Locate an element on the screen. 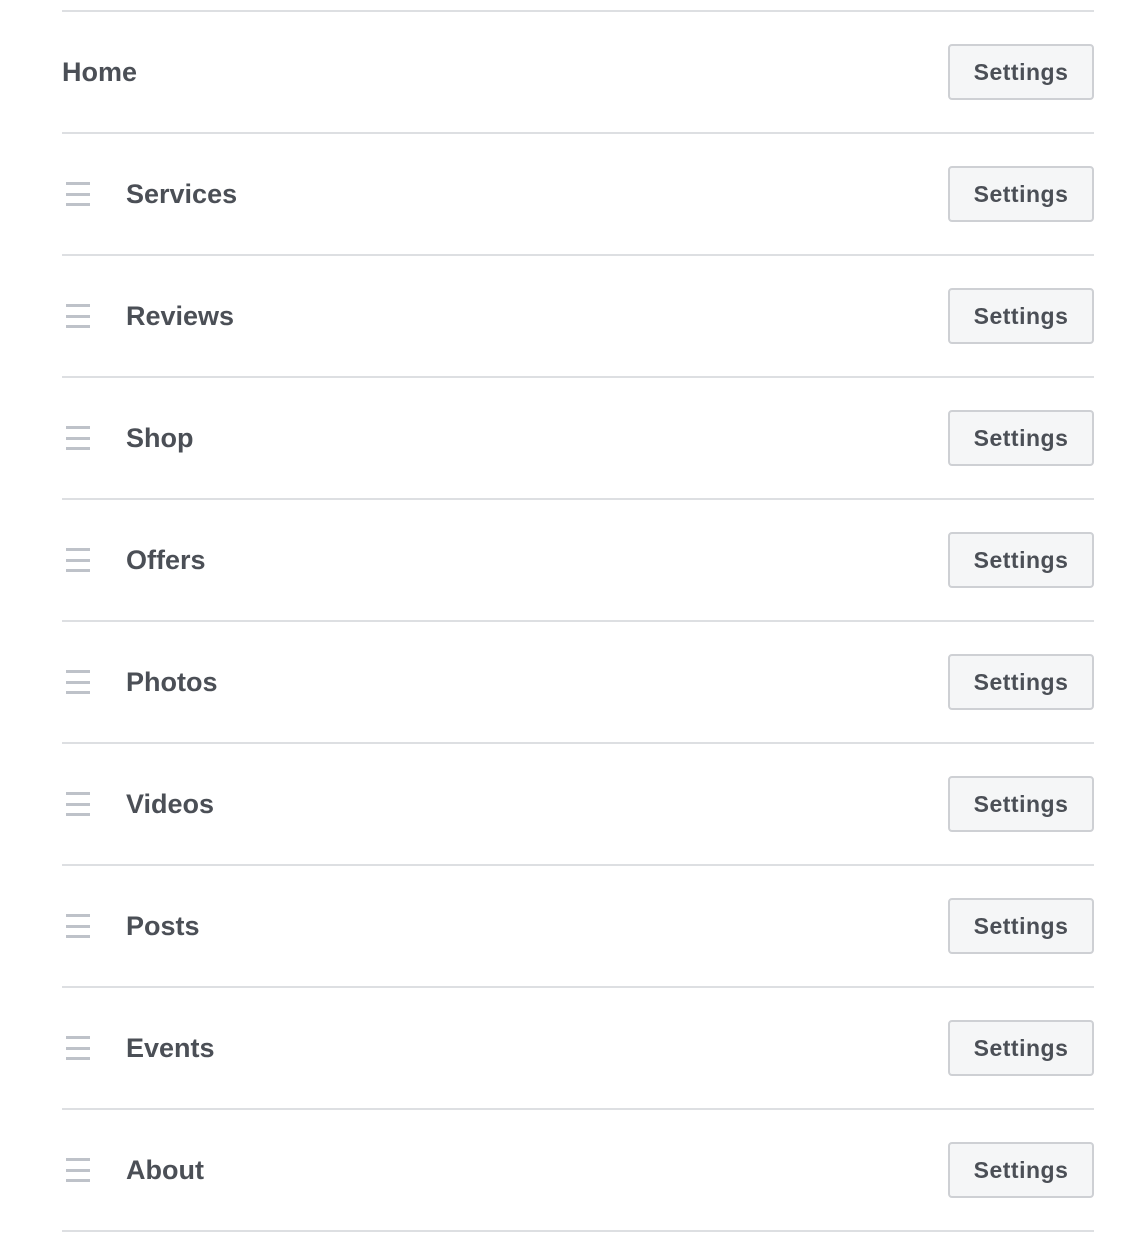 The width and height of the screenshot is (1142, 1236). tab-row-videos: Videos Settings is located at coordinates (578, 805).